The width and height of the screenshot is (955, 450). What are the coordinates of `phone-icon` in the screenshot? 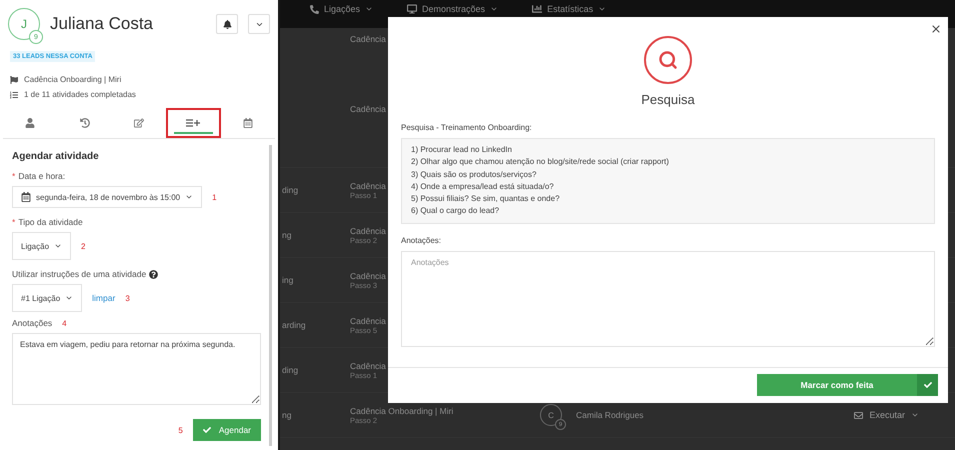 It's located at (314, 9).